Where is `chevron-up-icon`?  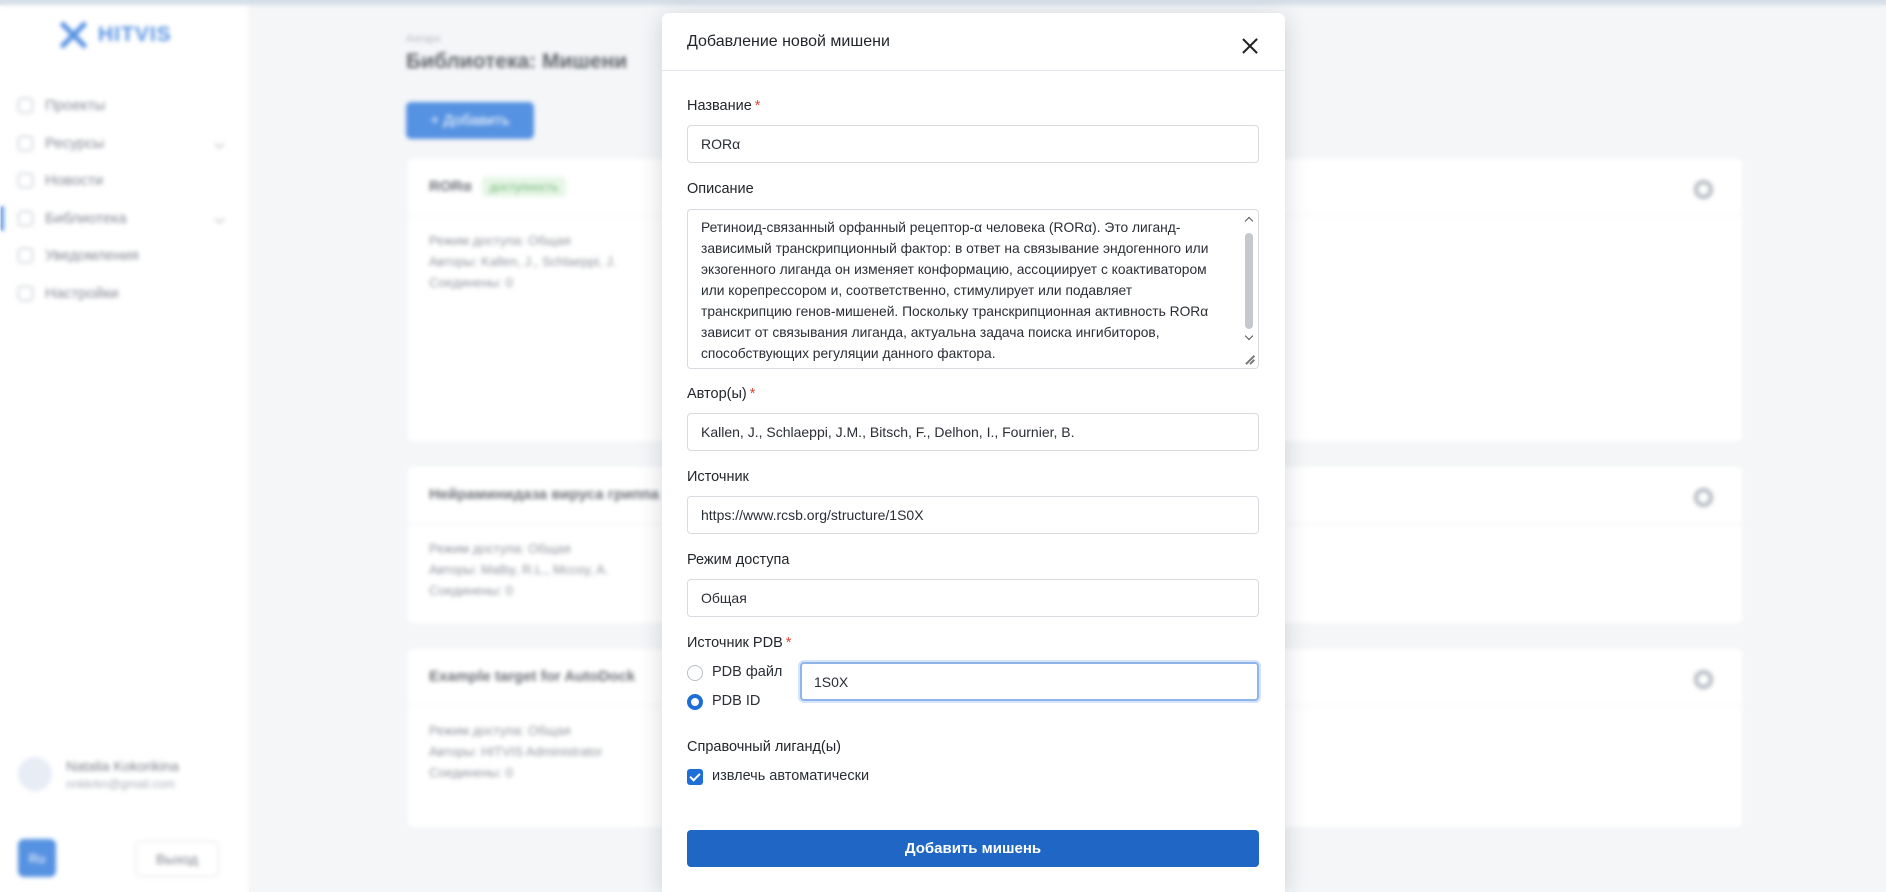 chevron-up-icon is located at coordinates (1249, 221).